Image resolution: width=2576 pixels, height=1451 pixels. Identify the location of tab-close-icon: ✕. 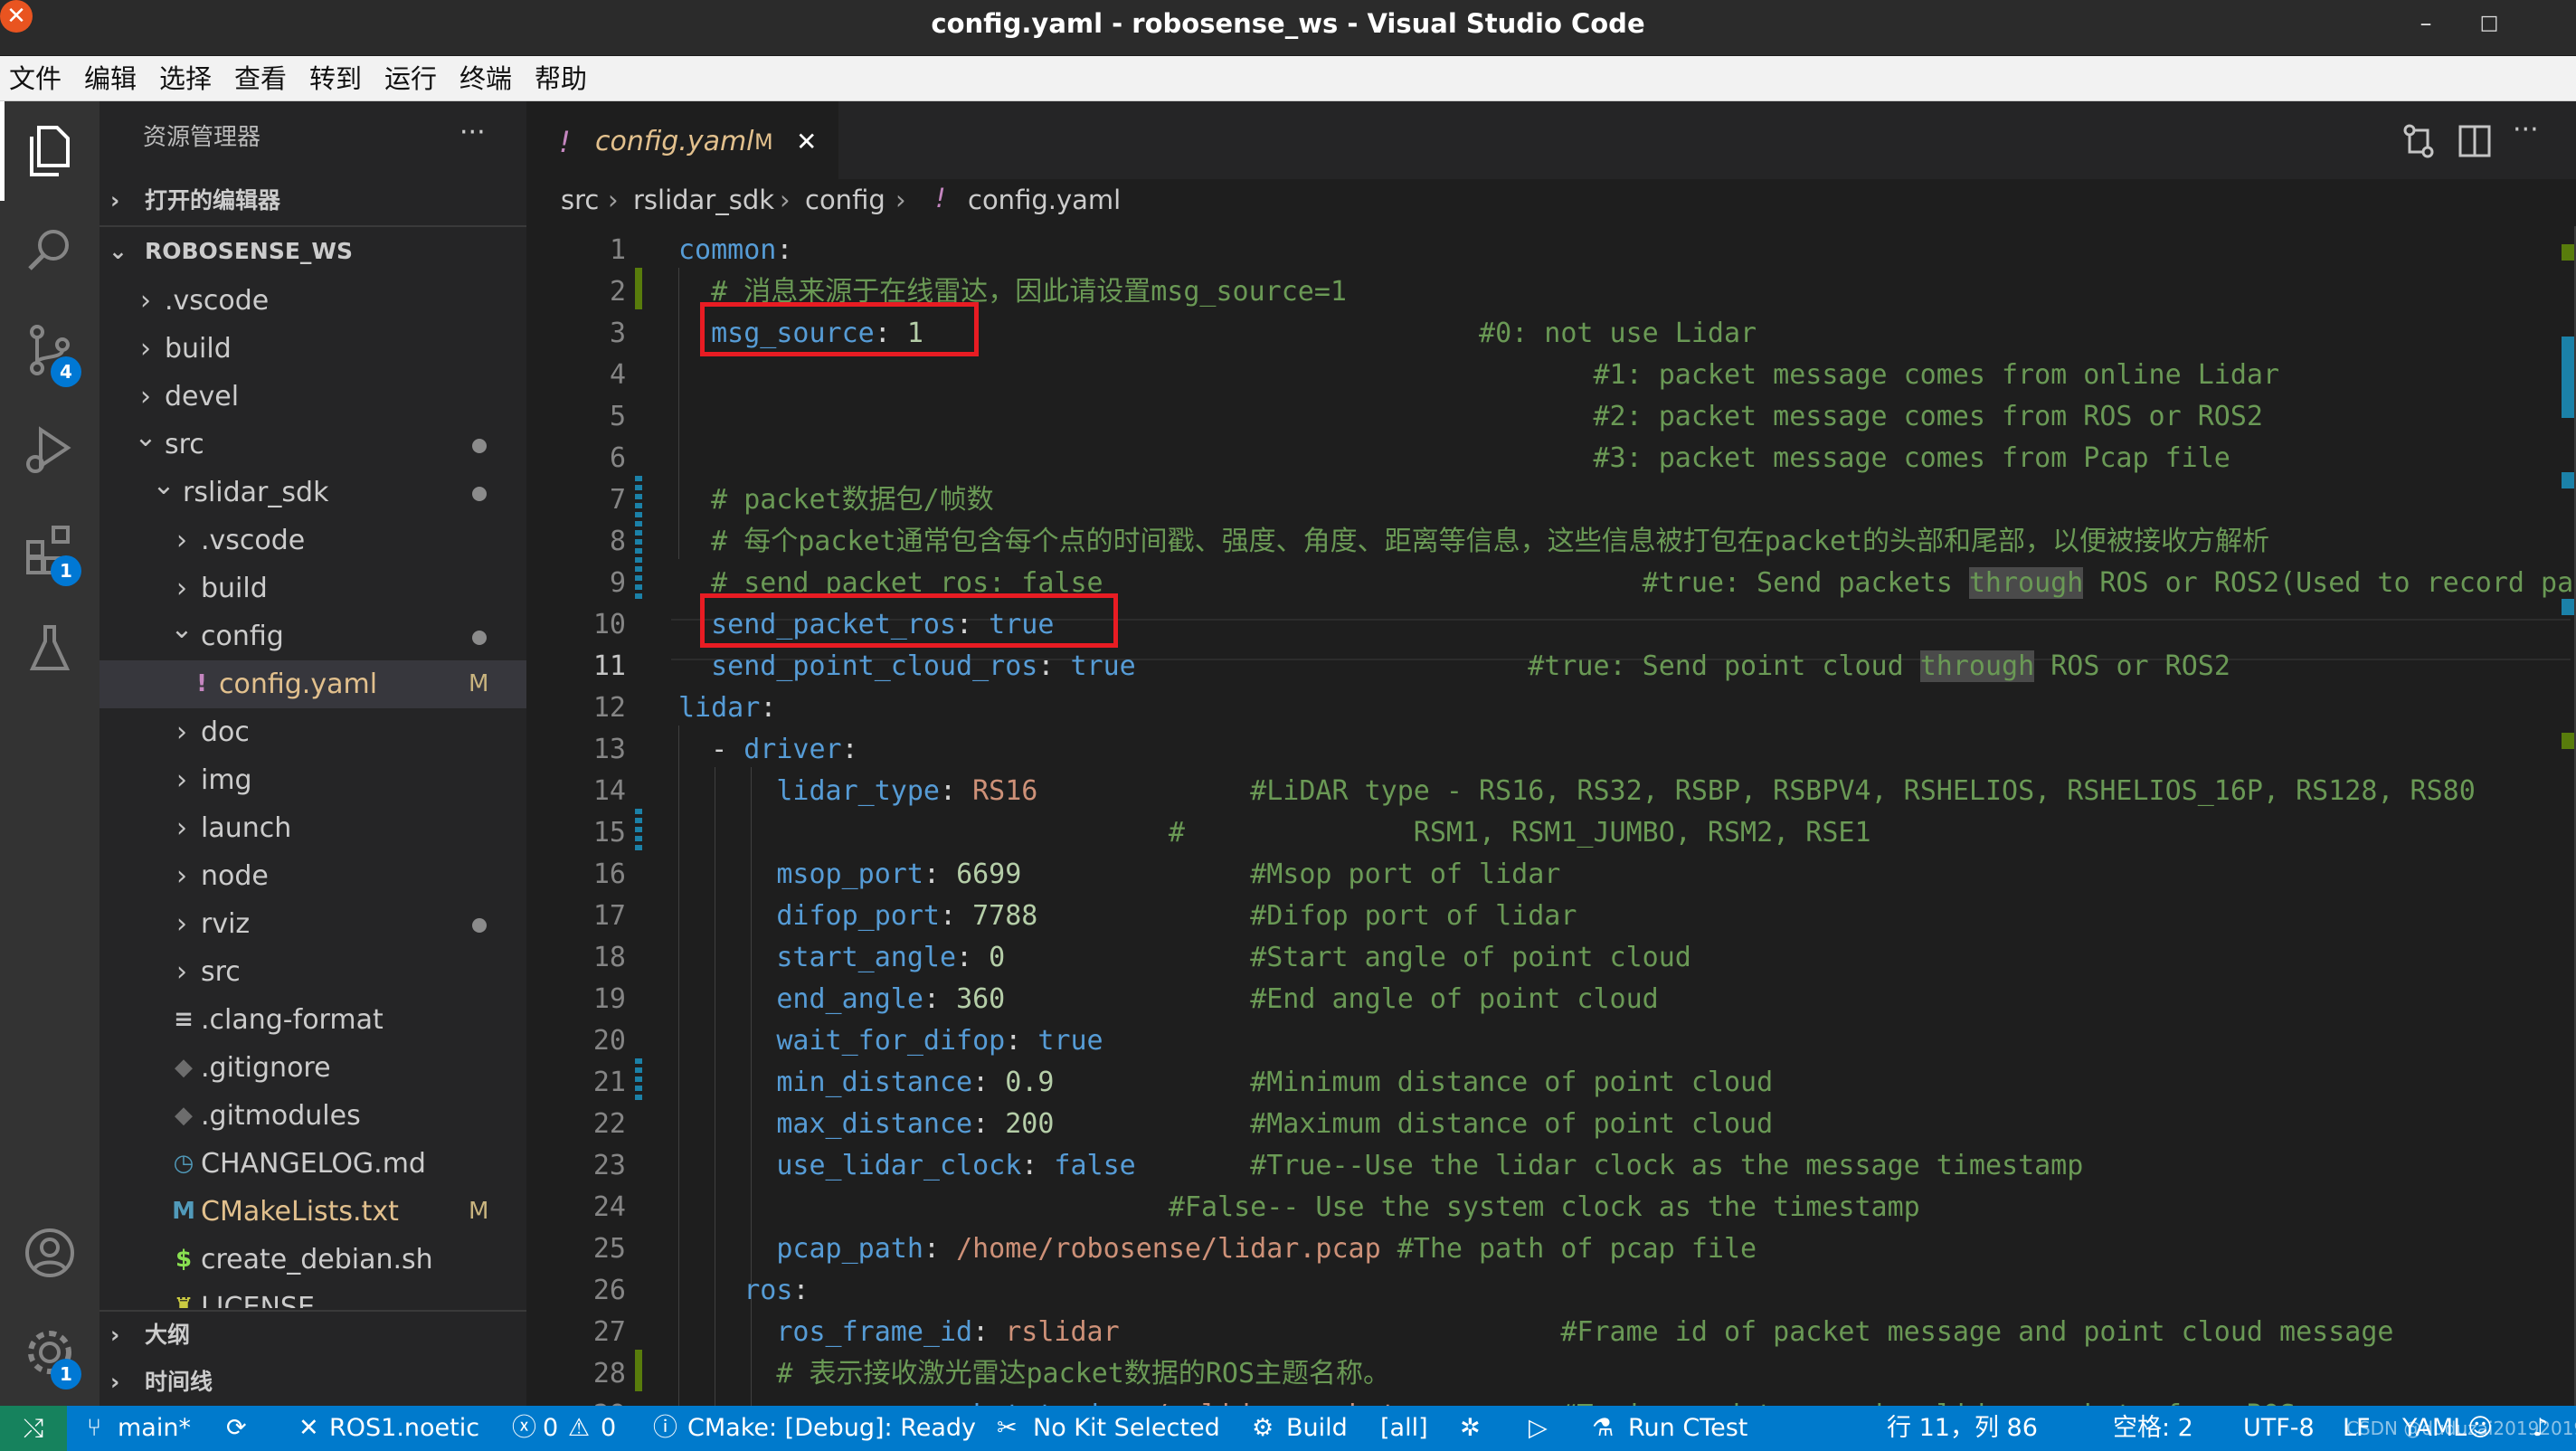
(807, 142).